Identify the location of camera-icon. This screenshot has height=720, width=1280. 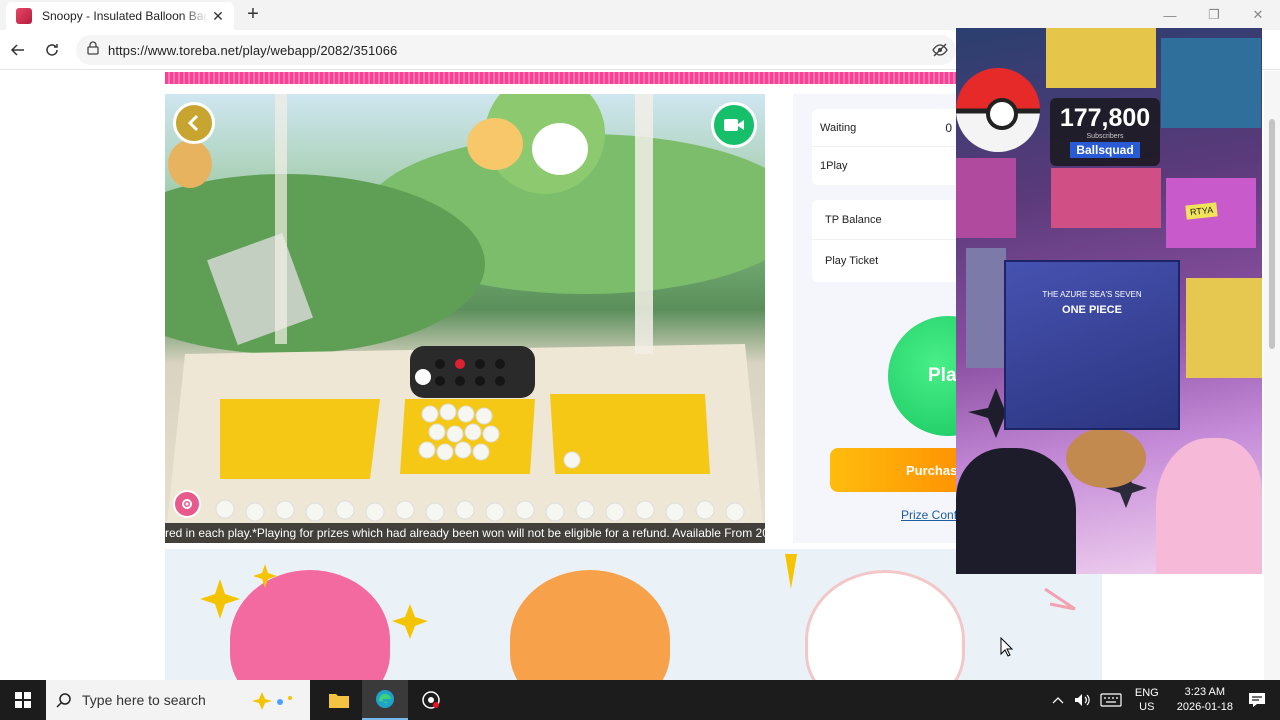
(734, 125).